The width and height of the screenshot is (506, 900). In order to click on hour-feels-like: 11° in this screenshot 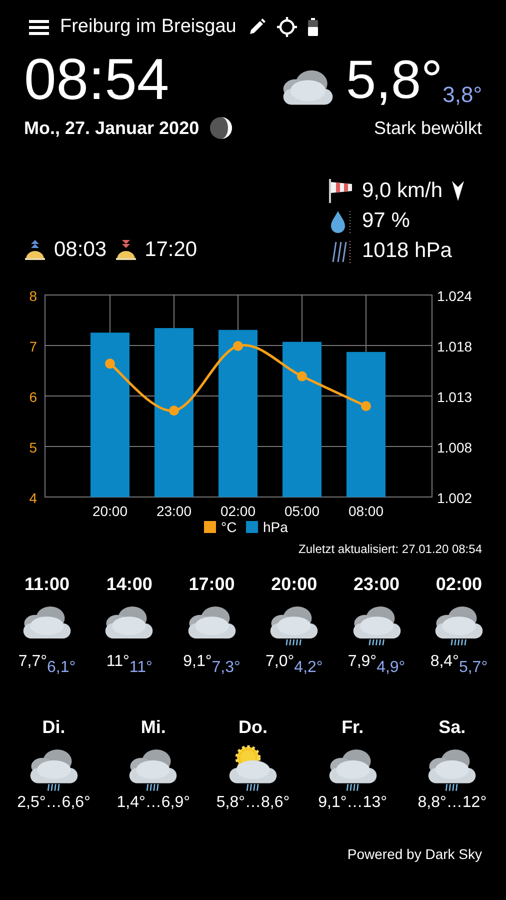, I will do `click(140, 668)`.